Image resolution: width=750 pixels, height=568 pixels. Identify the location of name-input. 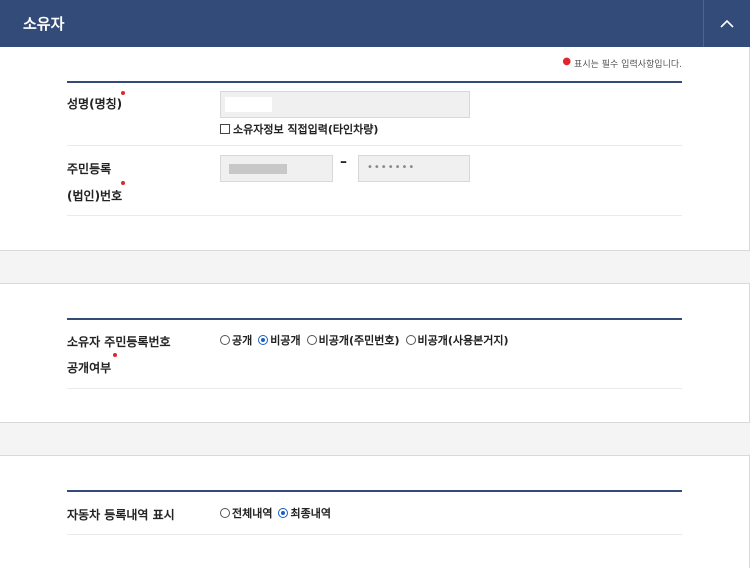
(345, 104).